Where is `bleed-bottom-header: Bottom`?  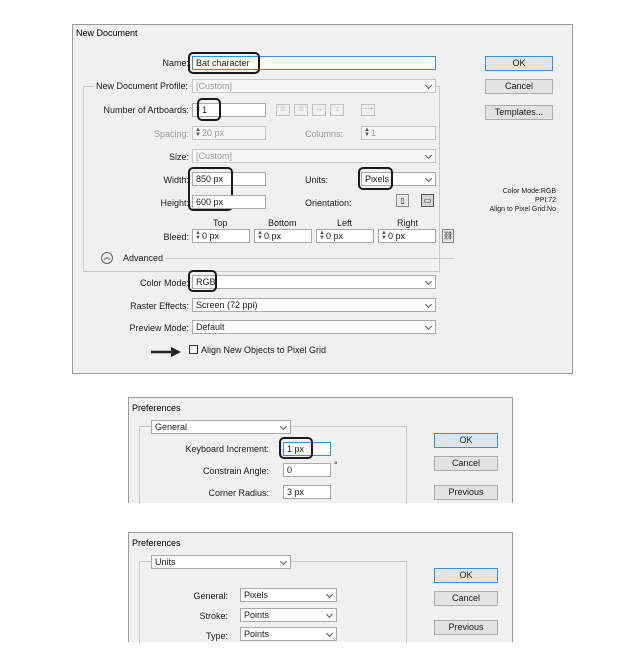 bleed-bottom-header: Bottom is located at coordinates (282, 223).